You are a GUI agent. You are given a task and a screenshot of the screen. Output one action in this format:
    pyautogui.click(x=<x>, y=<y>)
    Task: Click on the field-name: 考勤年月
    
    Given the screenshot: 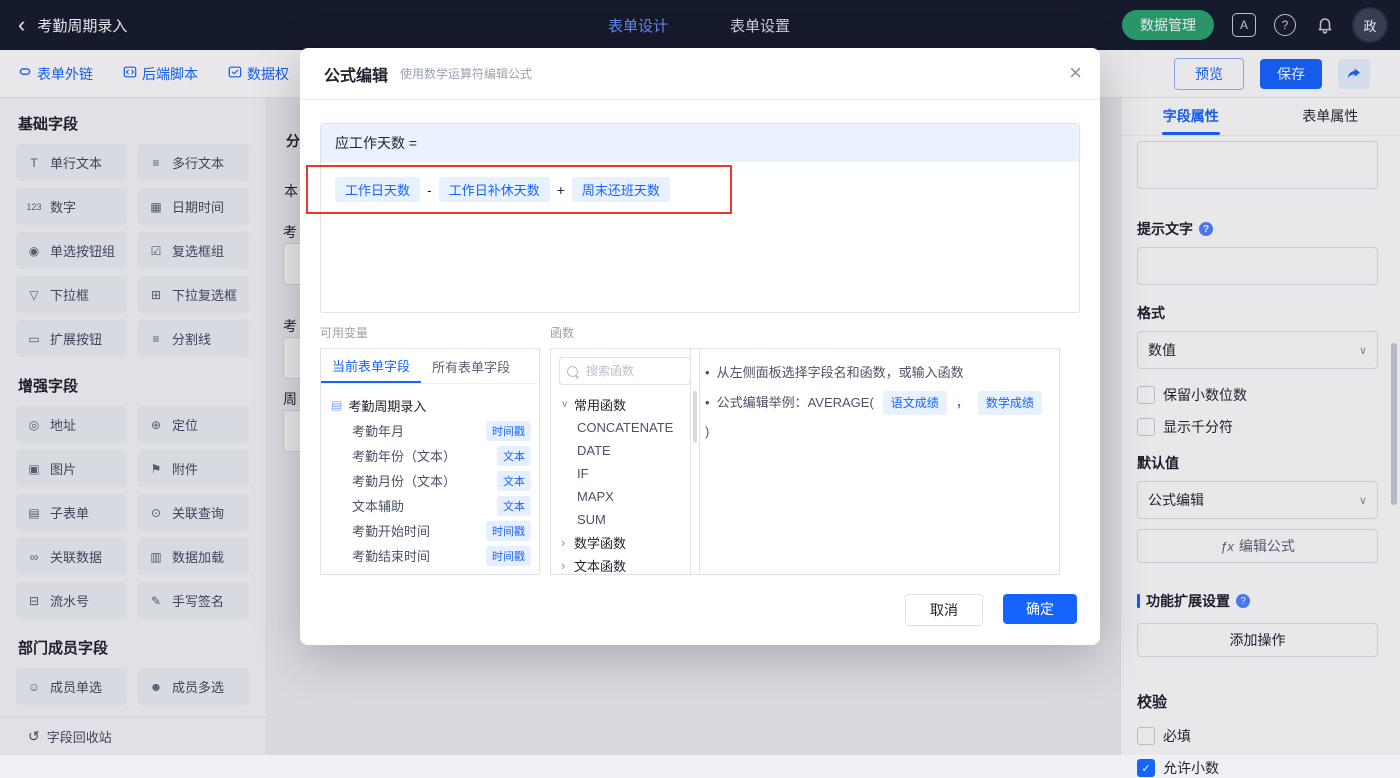 What is the action you would take?
    pyautogui.click(x=378, y=430)
    